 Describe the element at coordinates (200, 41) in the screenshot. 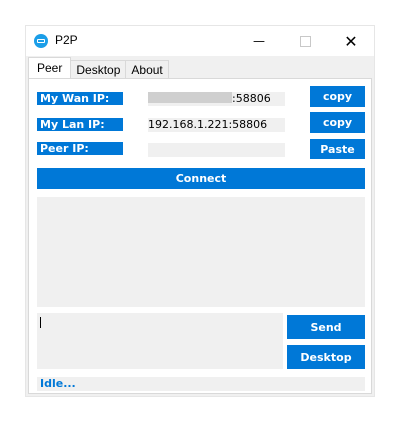

I see `title-bar: P2P — ✕` at that location.